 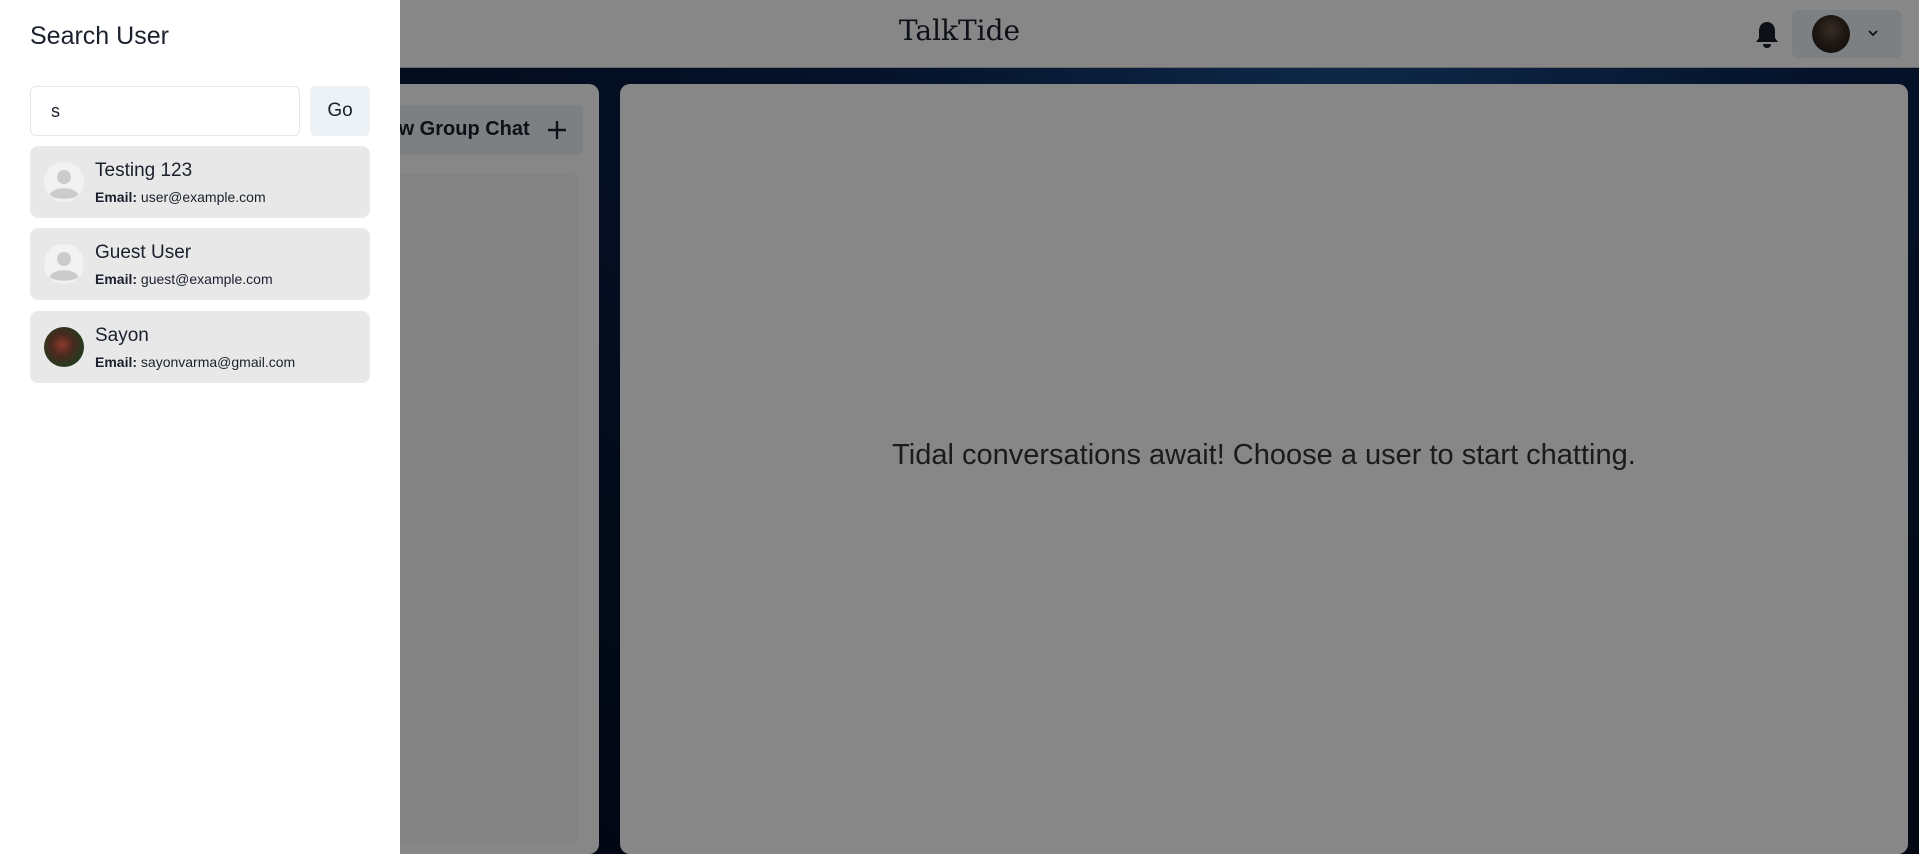 I want to click on user-email: Email: guest@example.com, so click(x=184, y=279).